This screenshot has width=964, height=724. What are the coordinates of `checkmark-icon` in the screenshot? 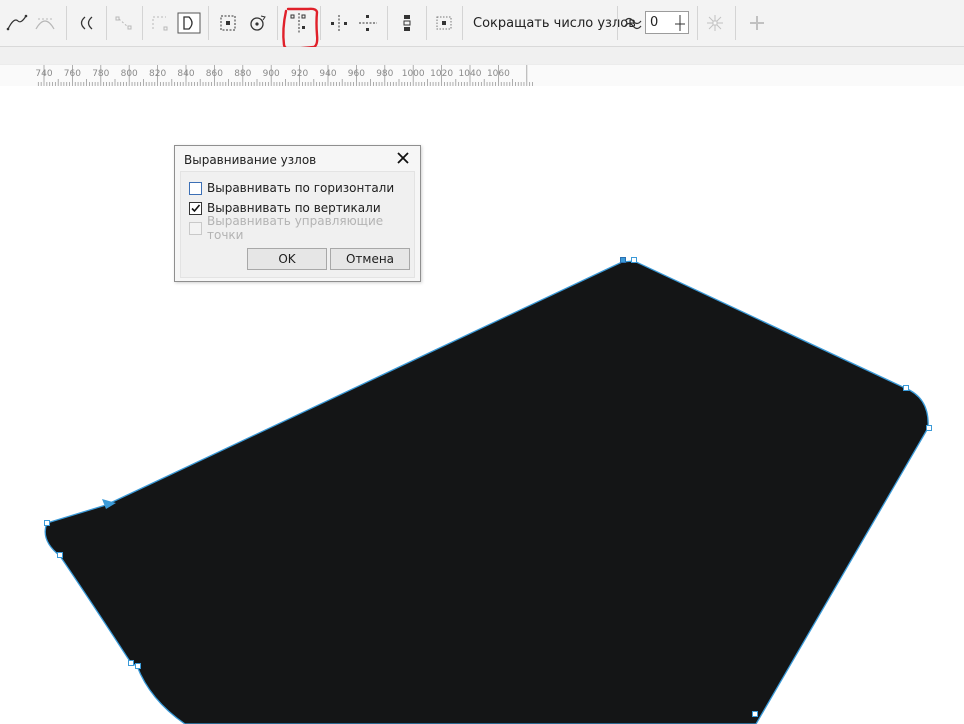 It's located at (196, 207).